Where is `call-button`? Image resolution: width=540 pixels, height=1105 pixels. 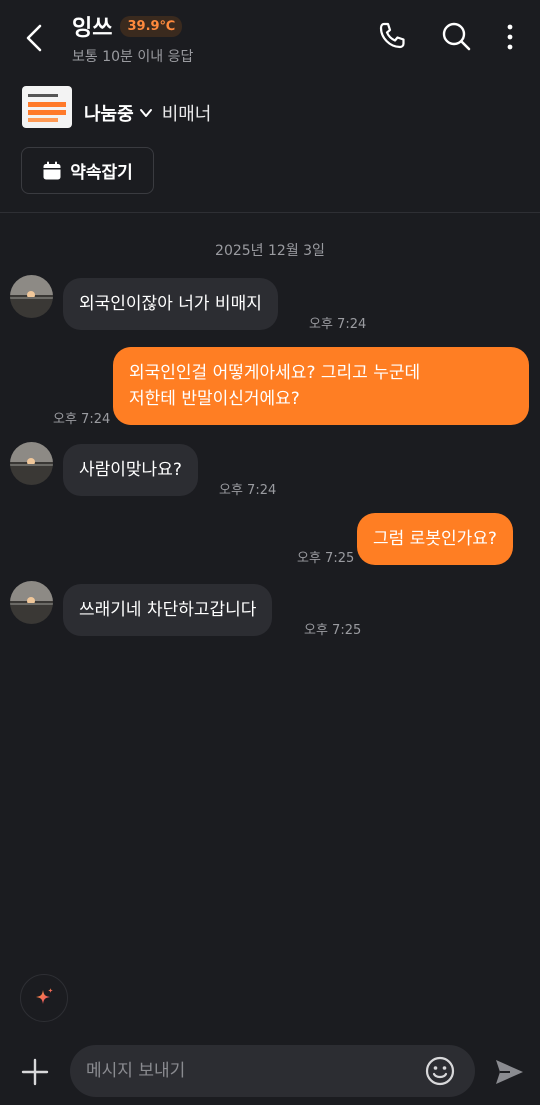
call-button is located at coordinates (392, 36).